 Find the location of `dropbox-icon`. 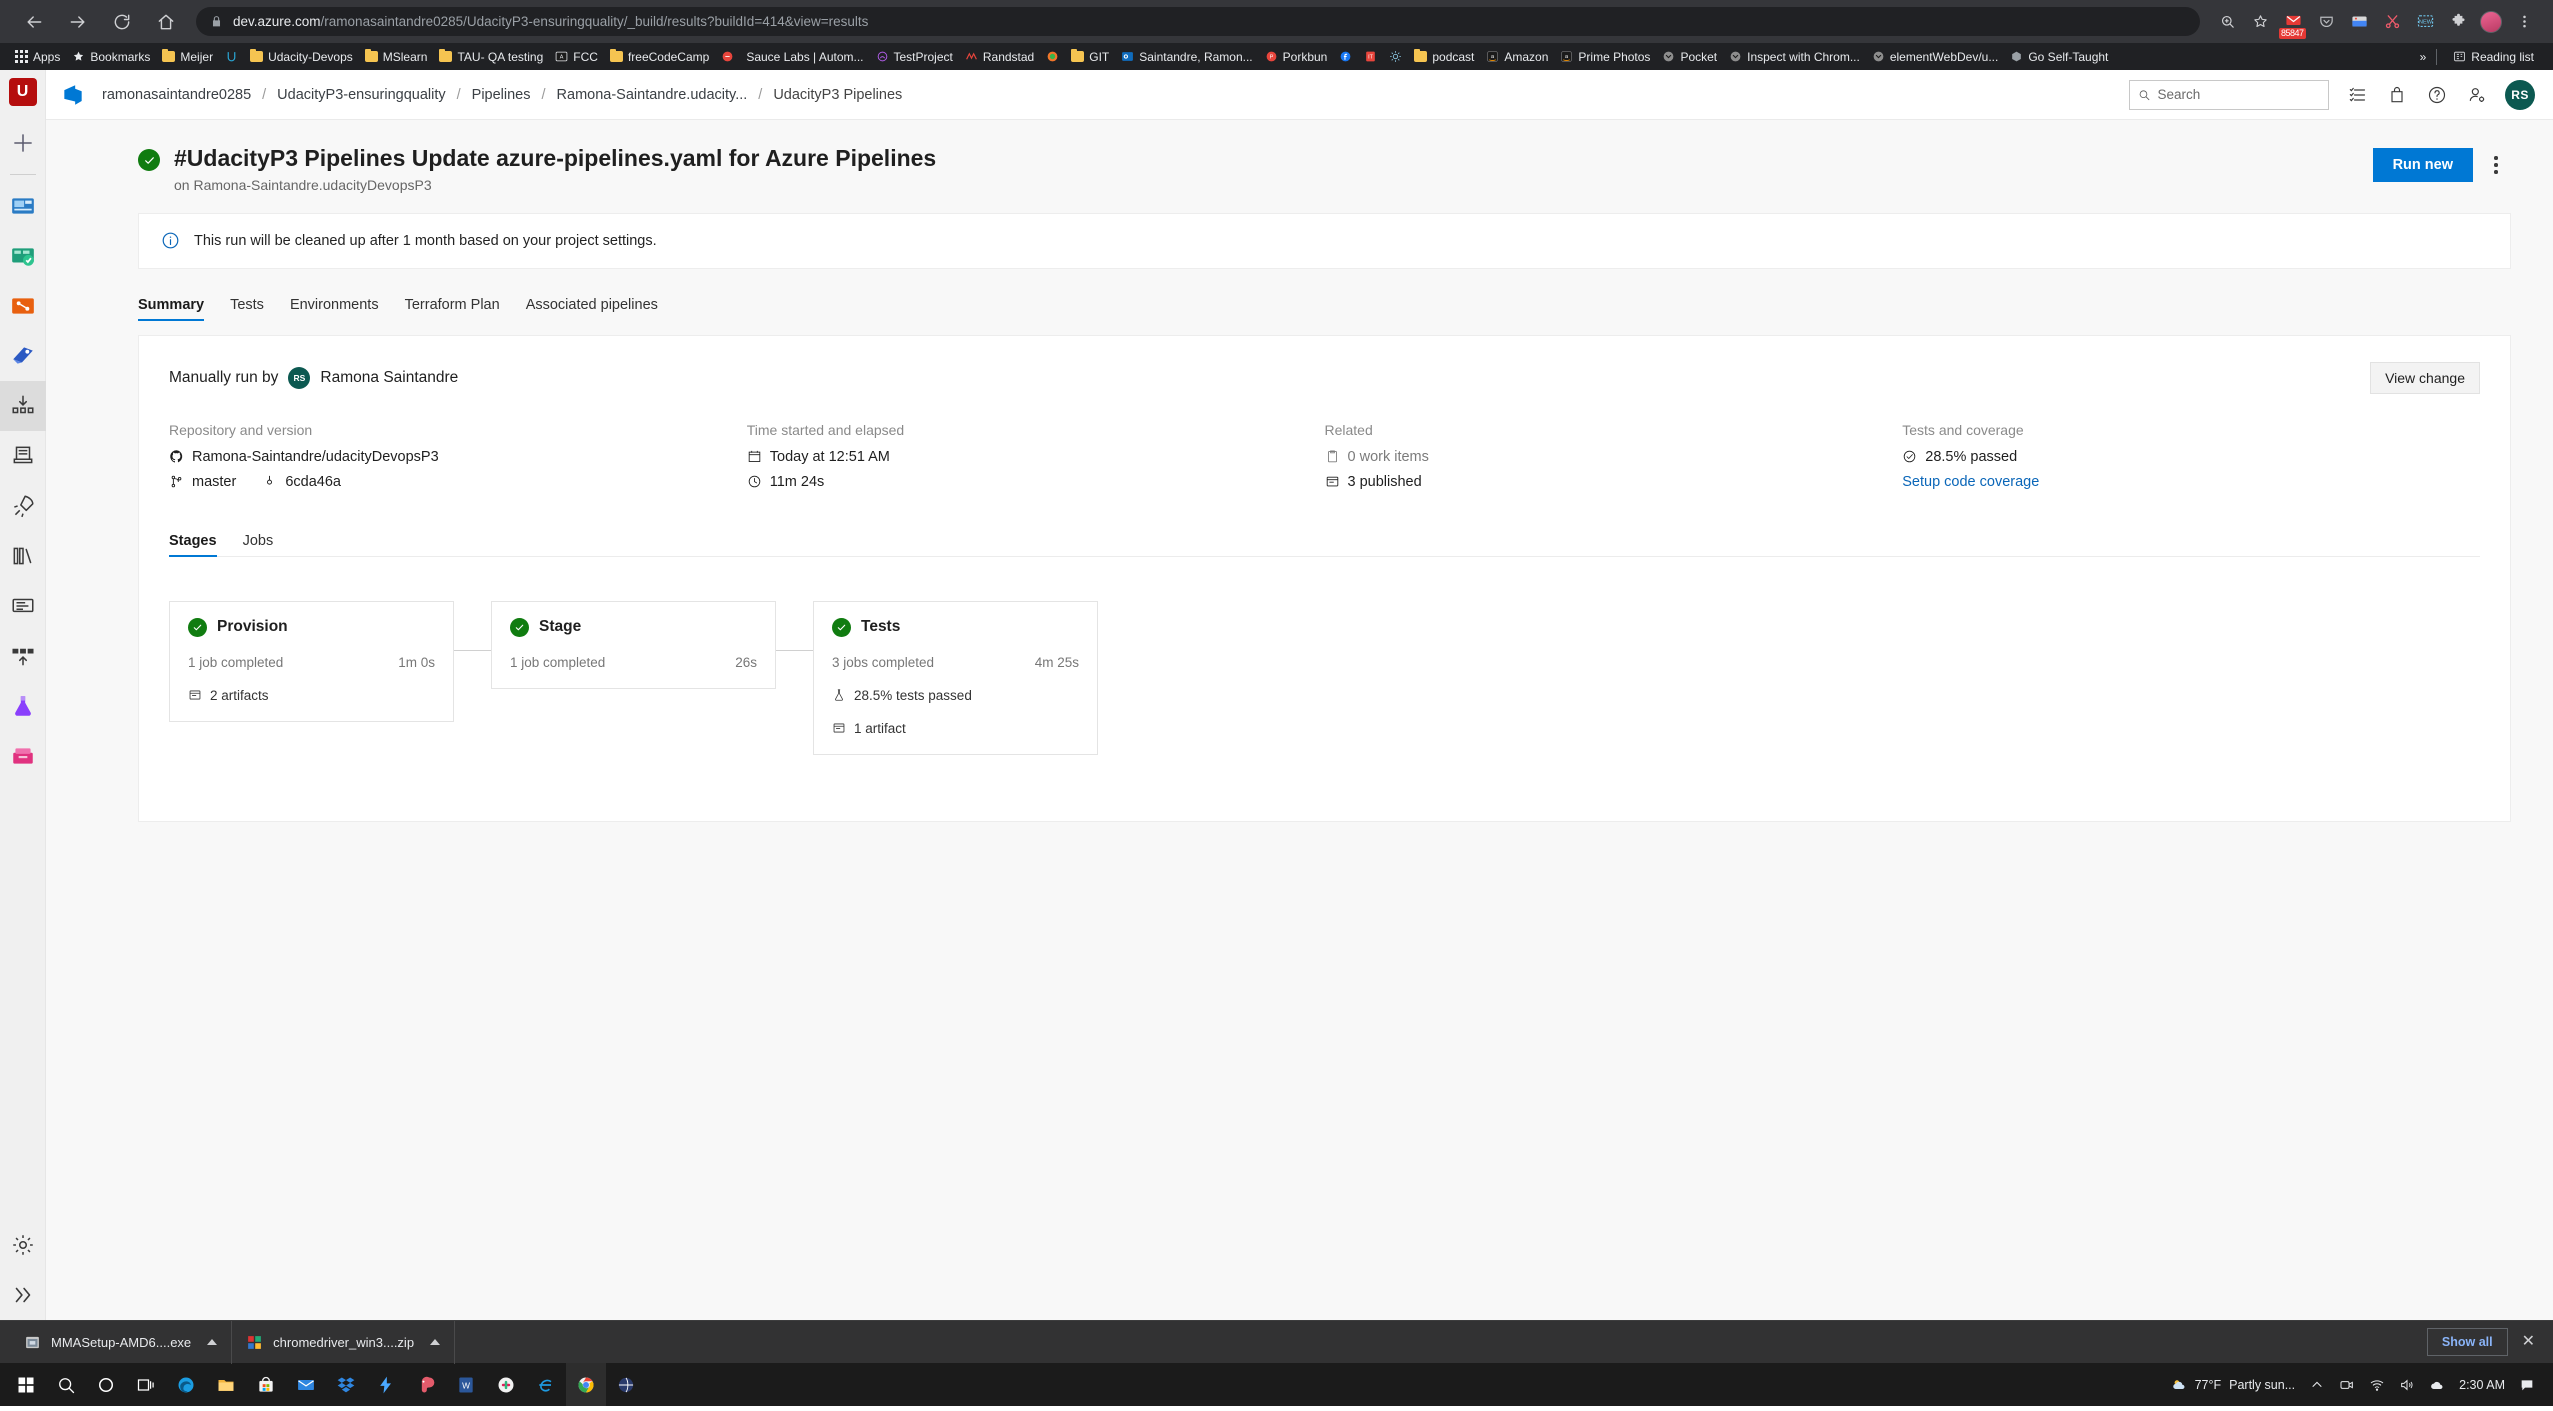

dropbox-icon is located at coordinates (346, 1384).